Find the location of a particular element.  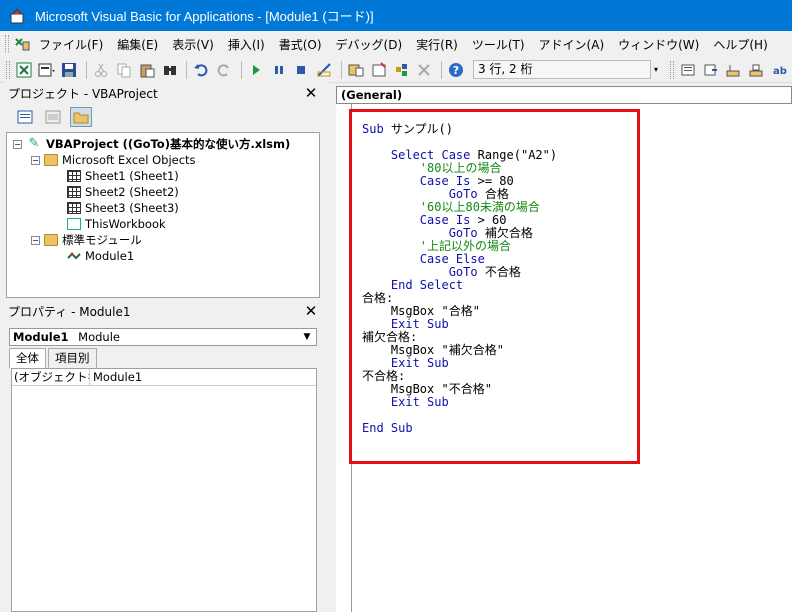

tree-label: 標準モジュール is located at coordinates (102, 240).